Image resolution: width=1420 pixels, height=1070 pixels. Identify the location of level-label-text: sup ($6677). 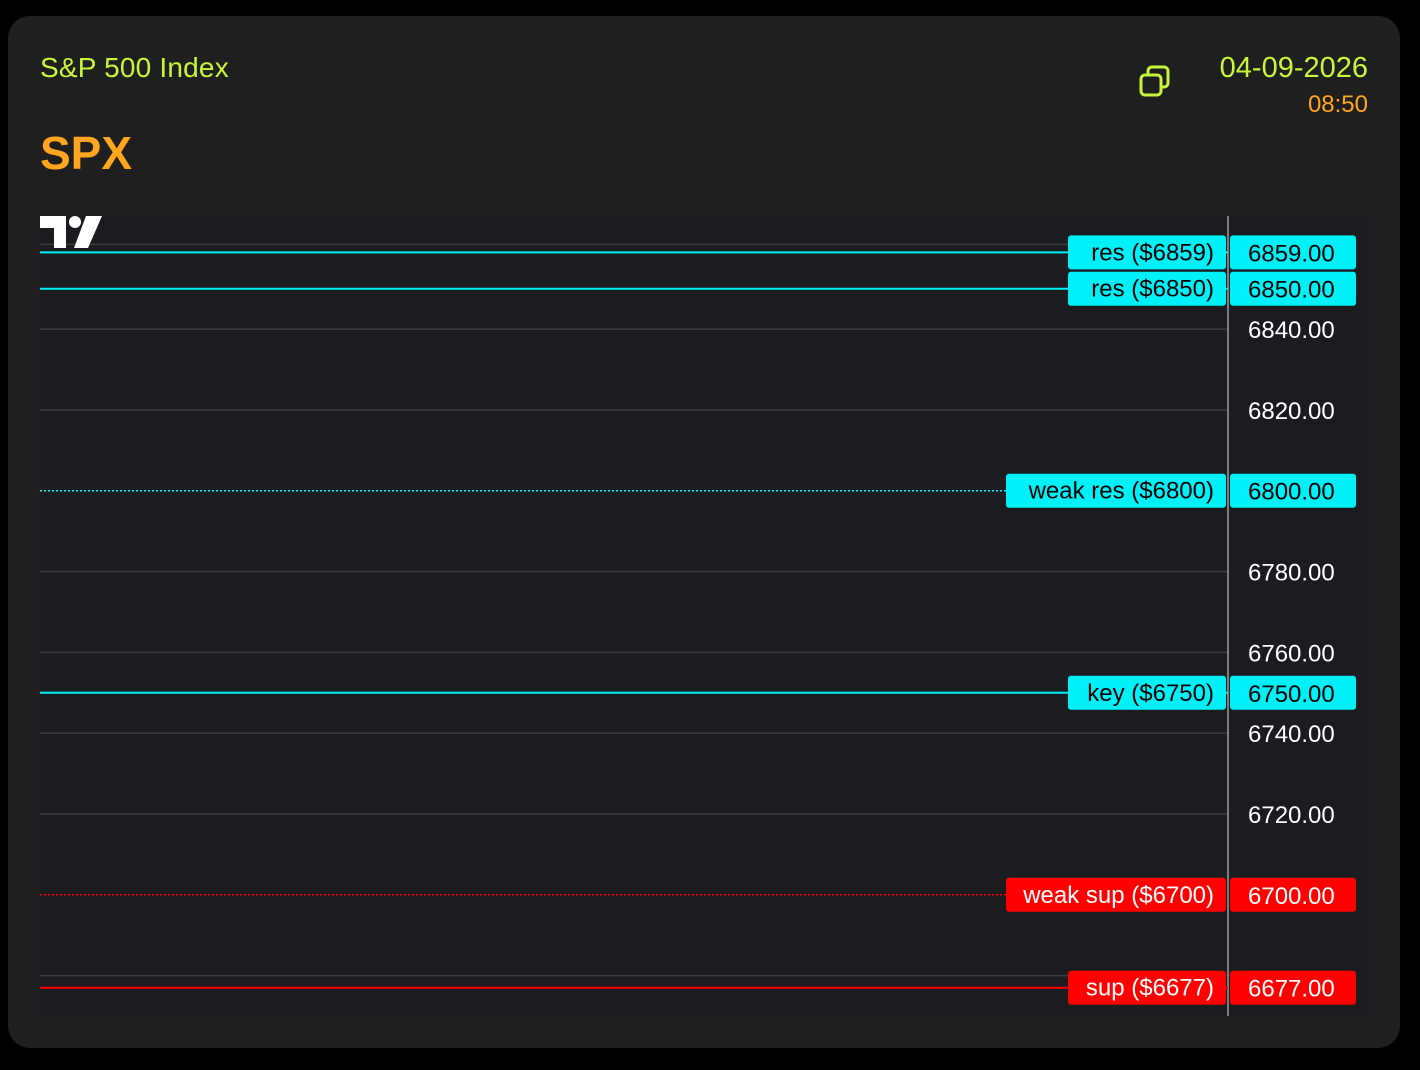
(1150, 988).